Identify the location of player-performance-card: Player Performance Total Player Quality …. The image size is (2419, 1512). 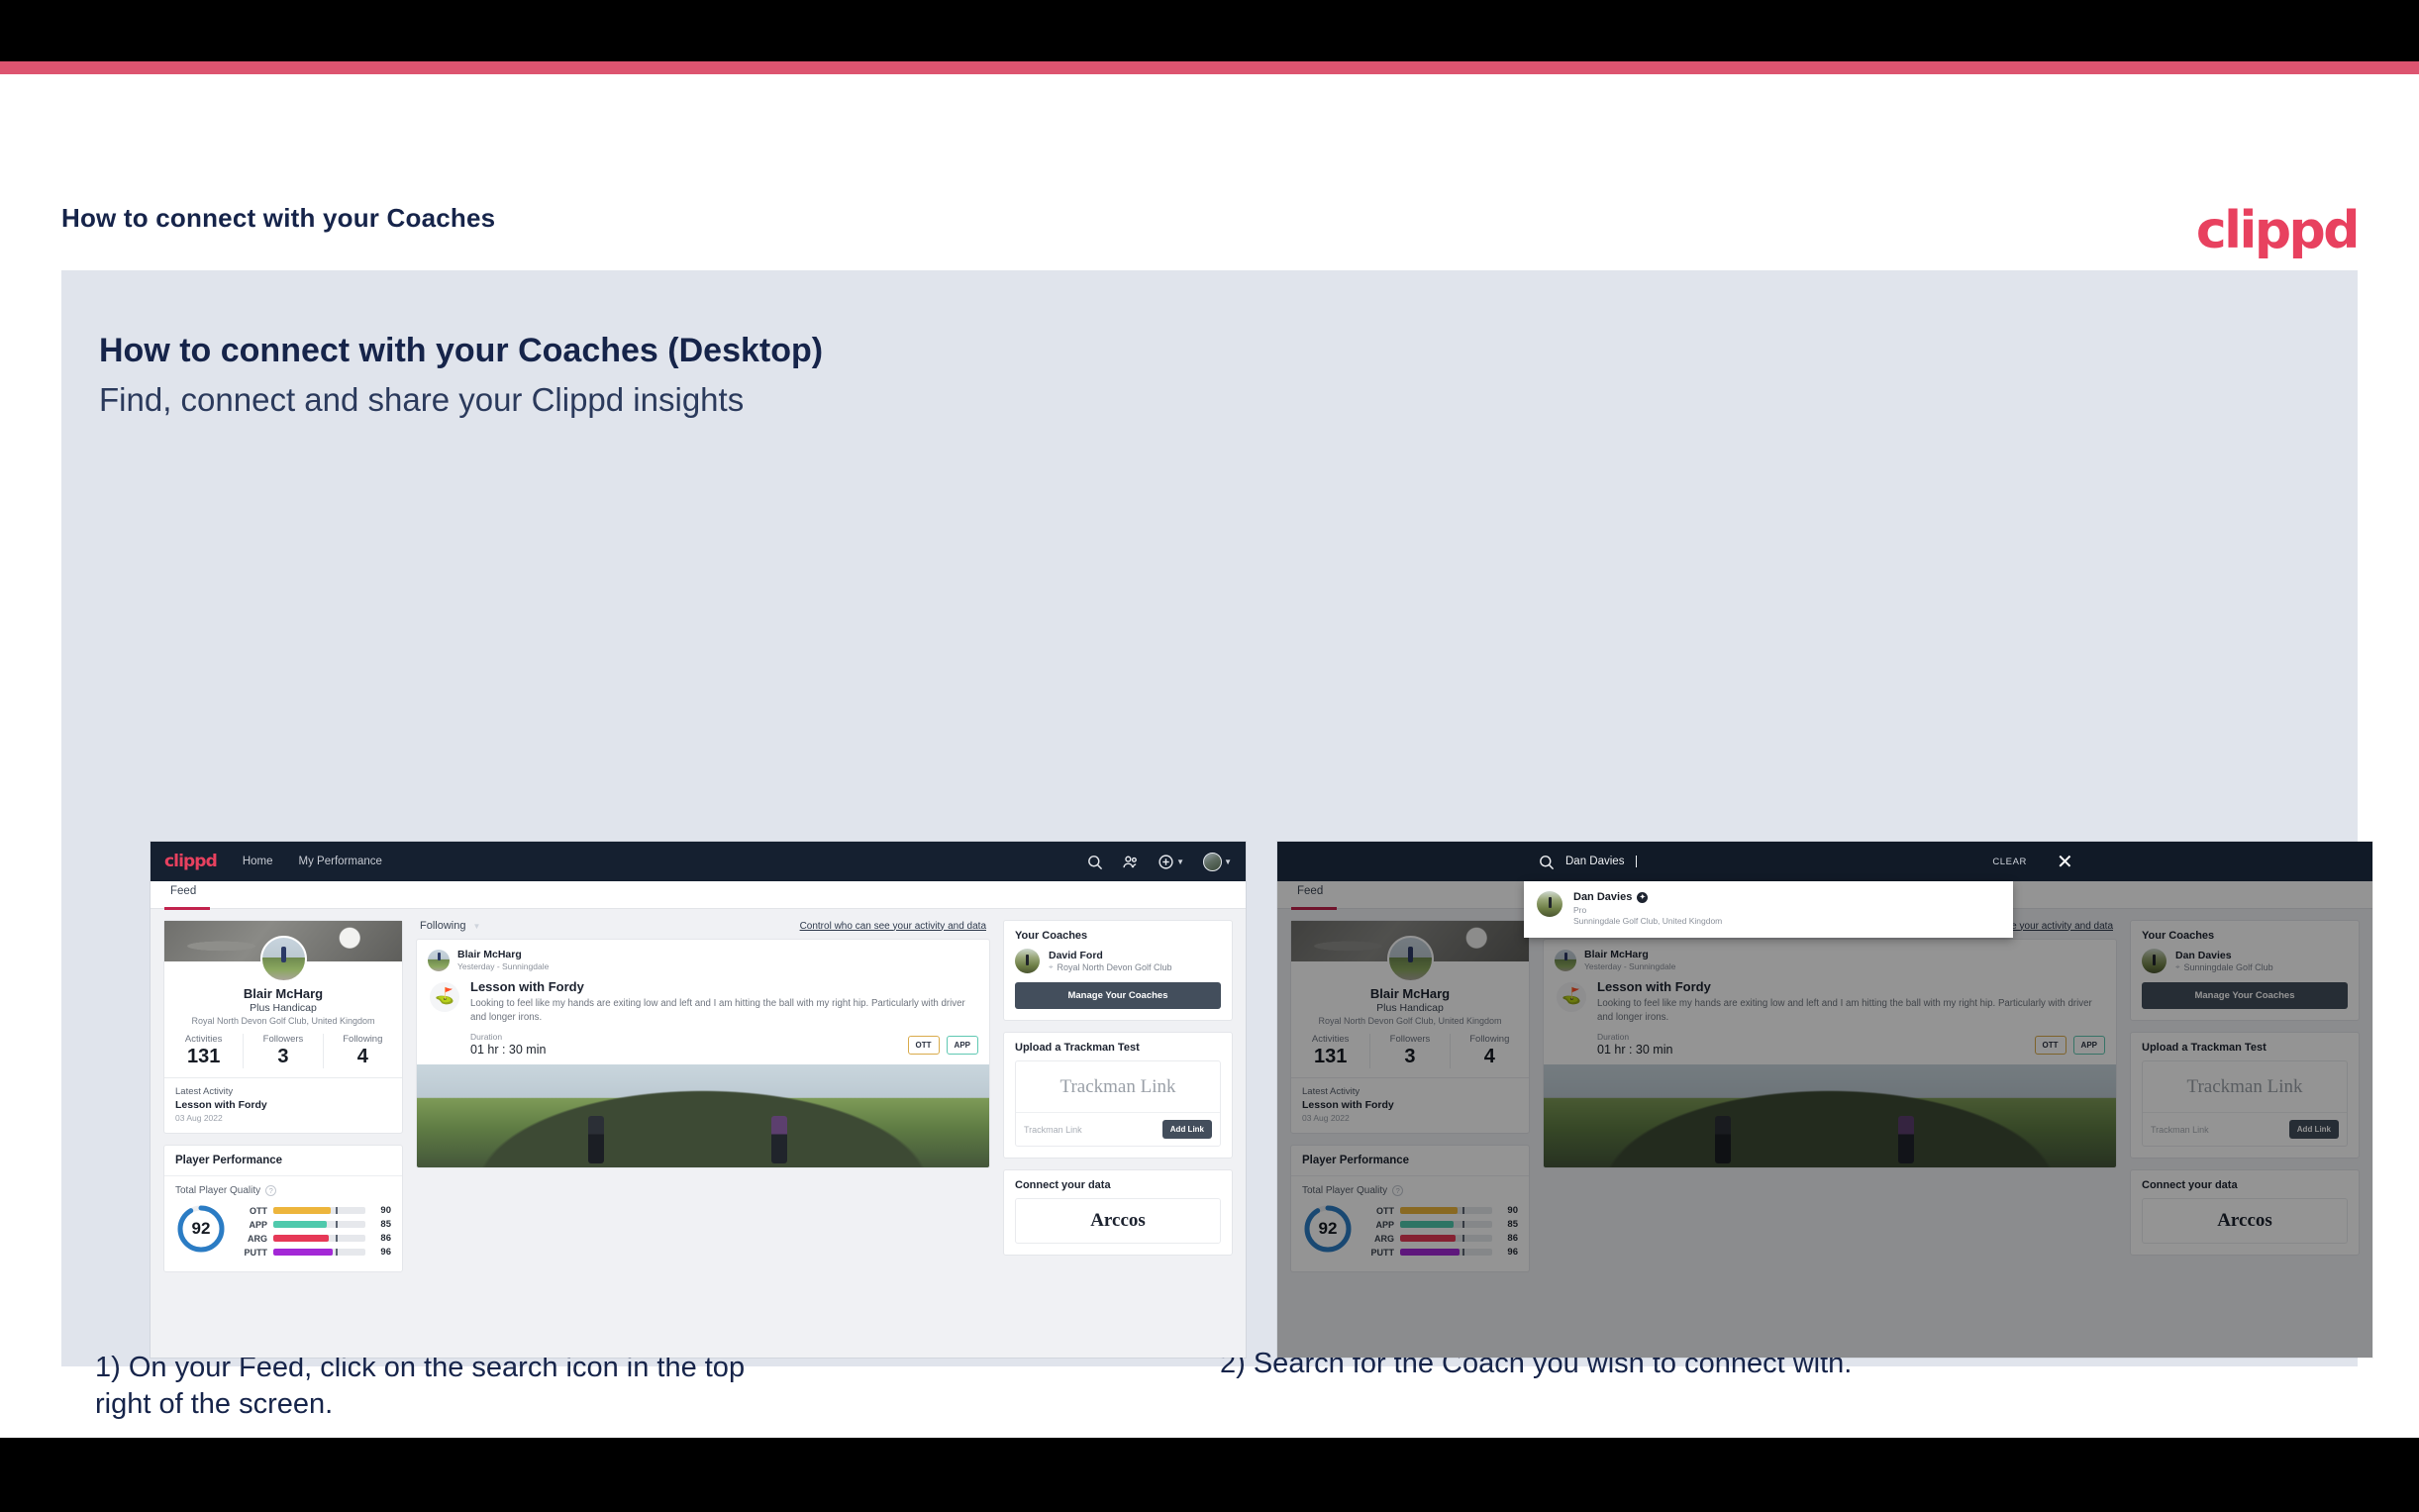
(283, 1208).